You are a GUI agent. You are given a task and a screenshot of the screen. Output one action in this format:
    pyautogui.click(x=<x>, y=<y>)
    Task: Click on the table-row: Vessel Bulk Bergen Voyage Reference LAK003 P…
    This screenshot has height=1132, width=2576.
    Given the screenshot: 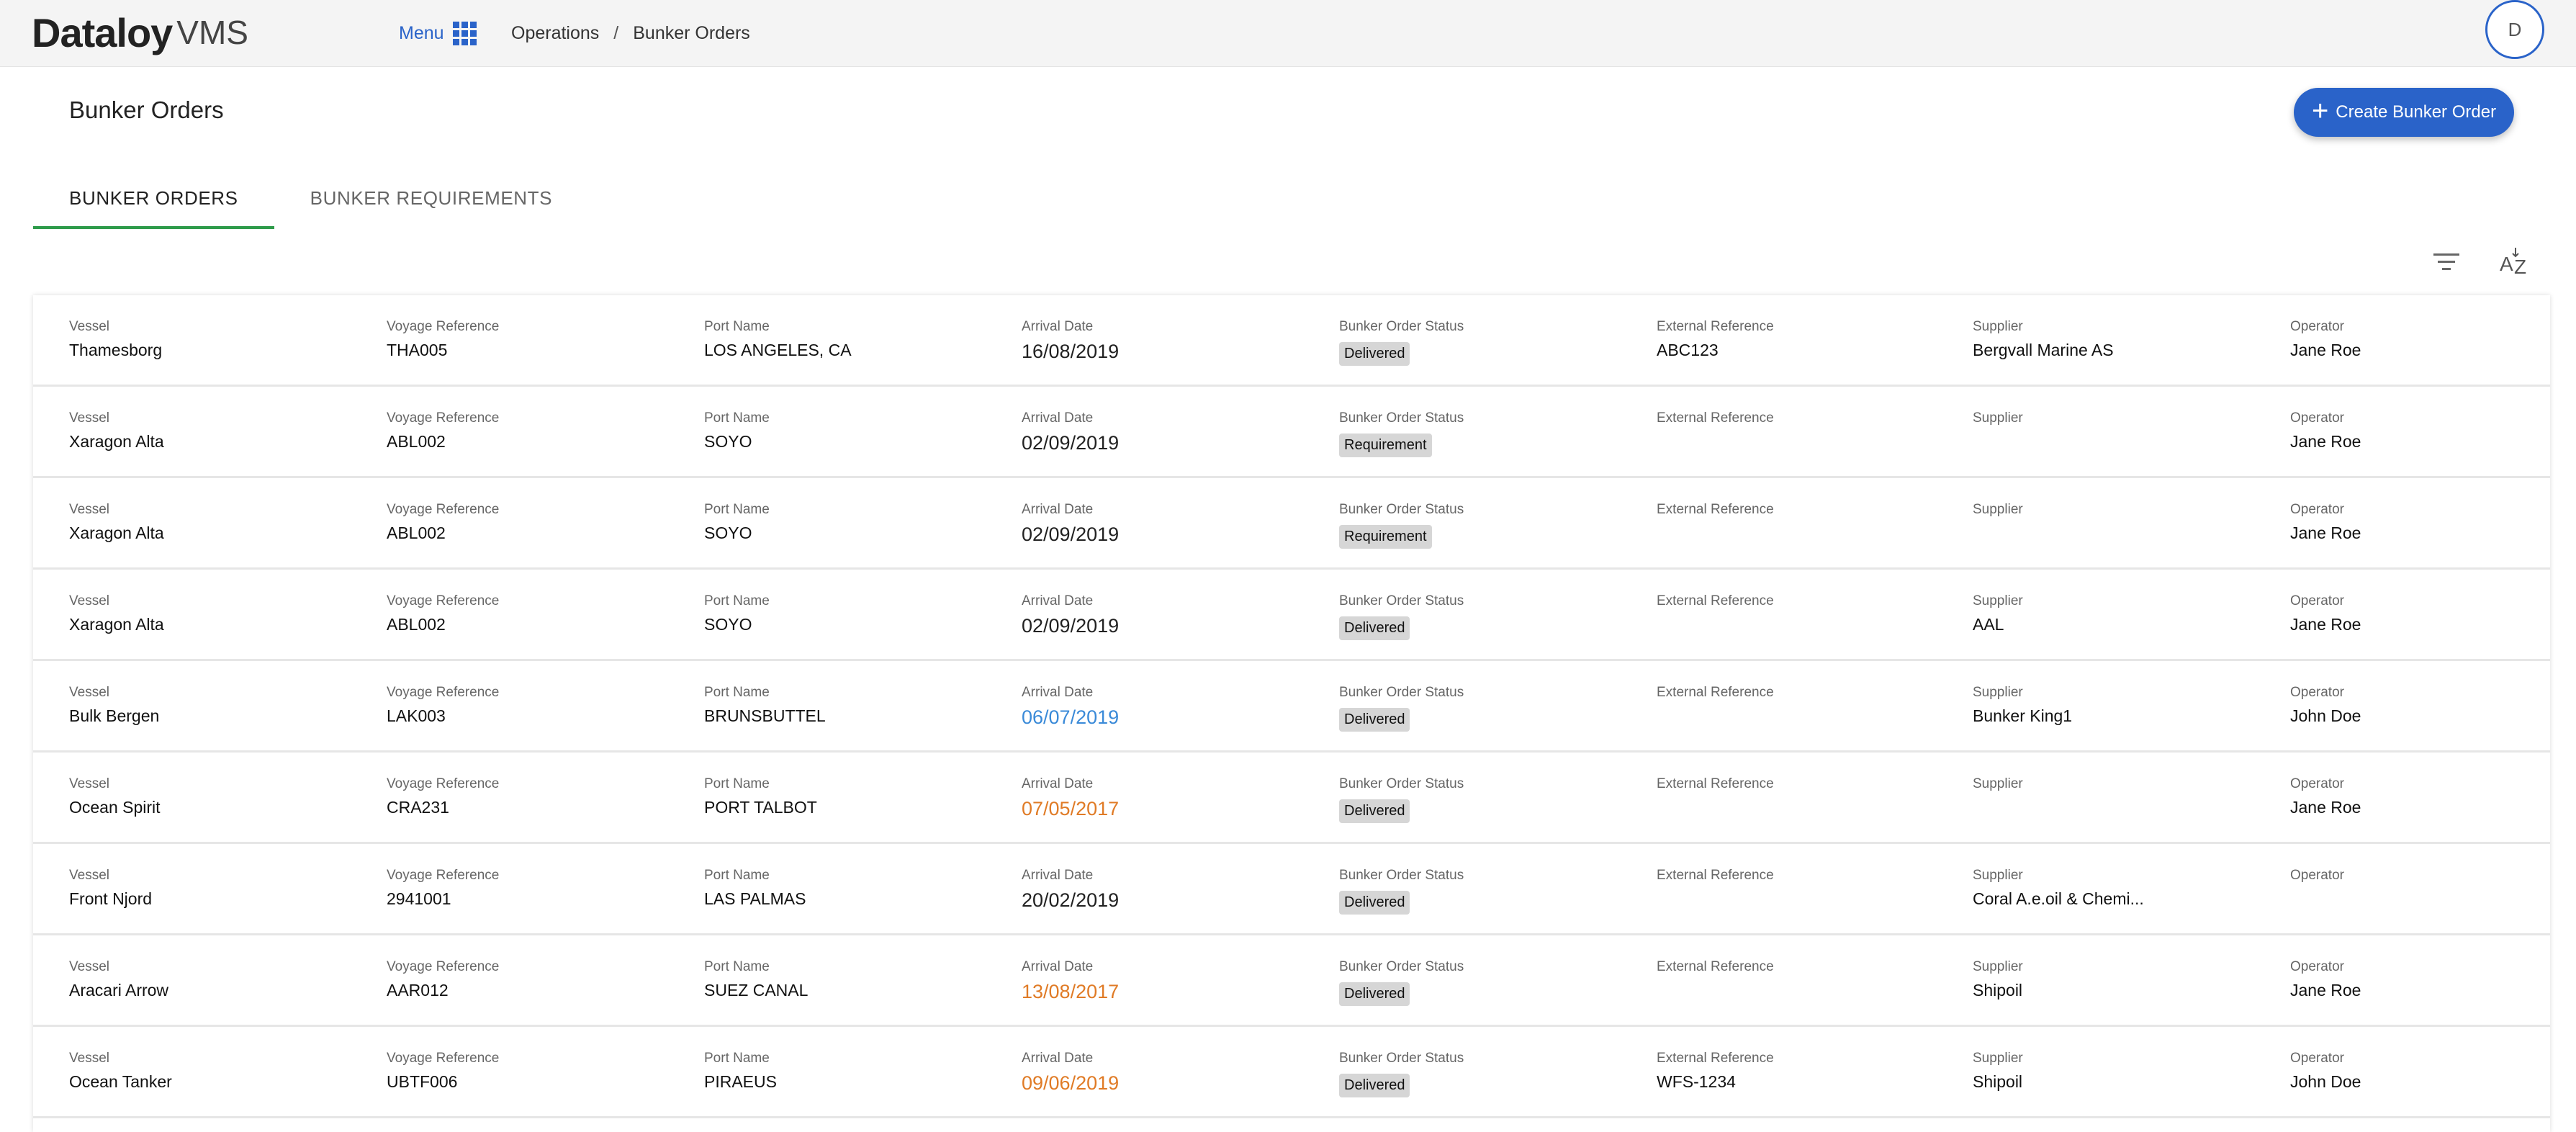 What is the action you would take?
    pyautogui.click(x=1291, y=707)
    